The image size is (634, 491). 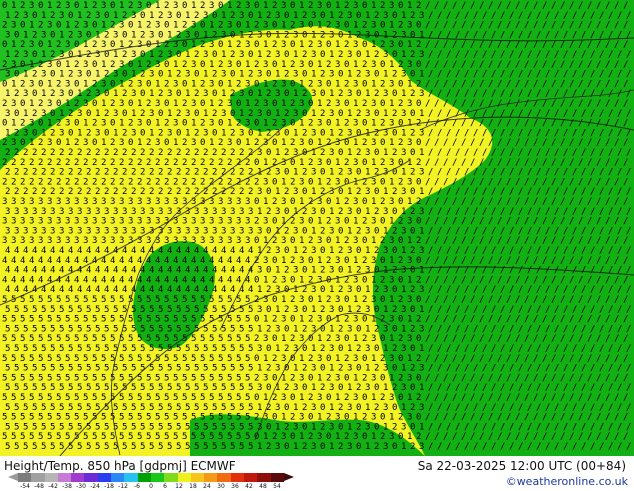 I want to click on colorbar-segment, so click(x=91, y=477).